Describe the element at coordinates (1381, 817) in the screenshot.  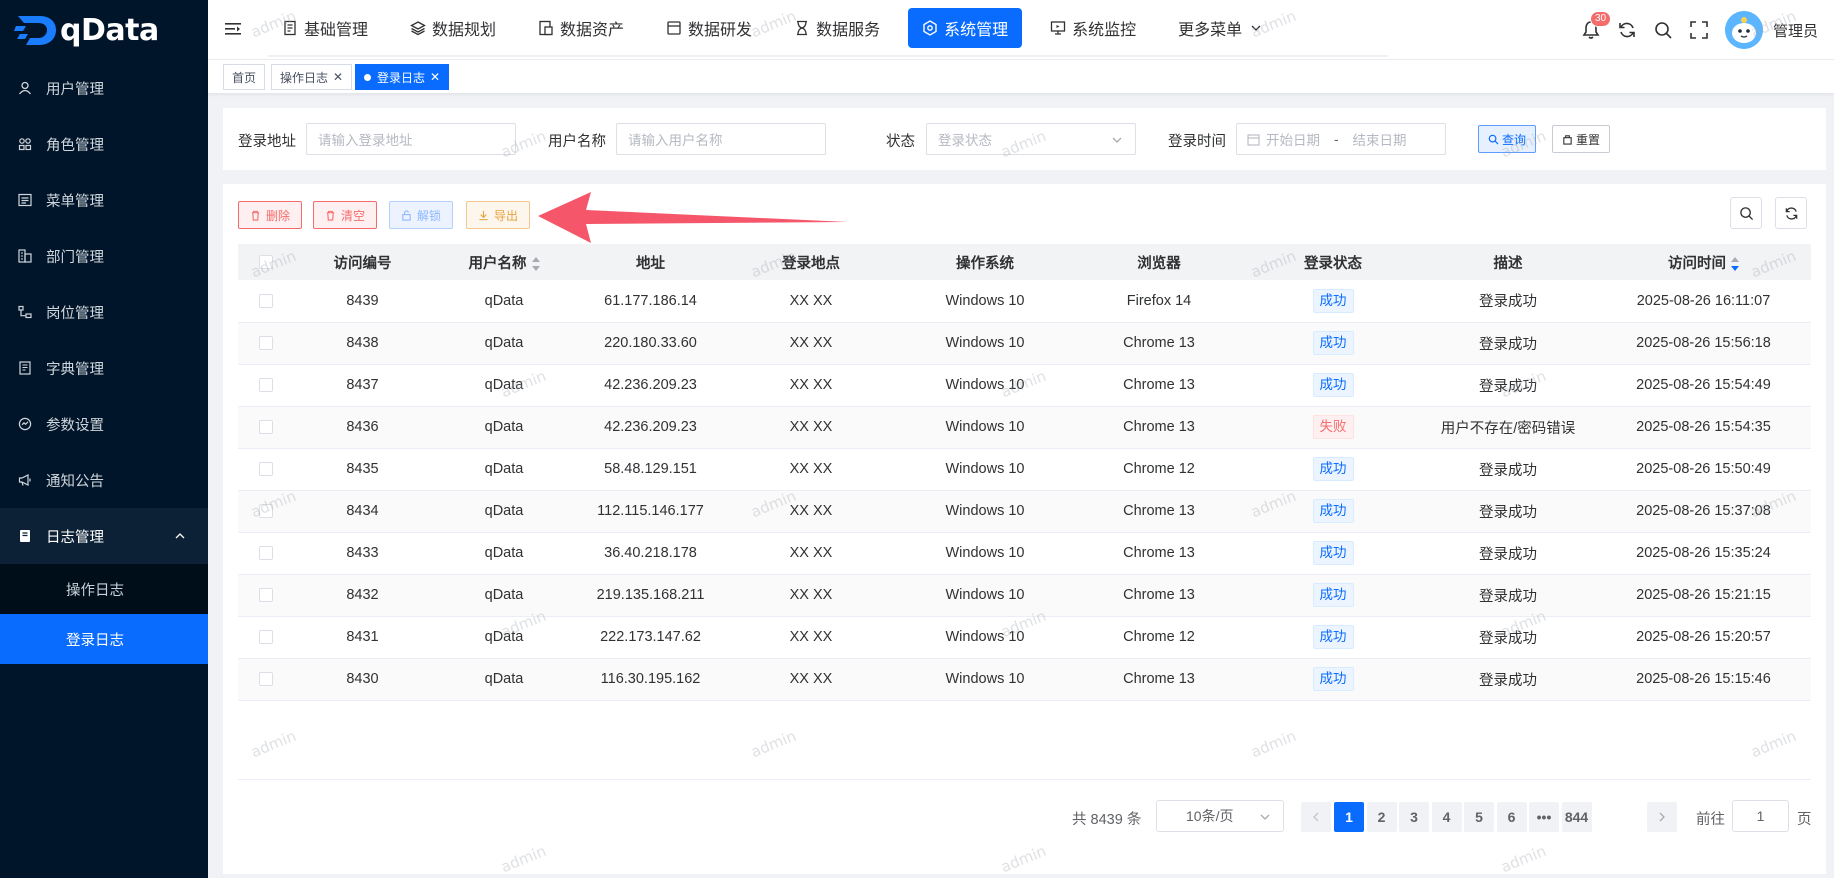
I see `page-number-button: 2` at that location.